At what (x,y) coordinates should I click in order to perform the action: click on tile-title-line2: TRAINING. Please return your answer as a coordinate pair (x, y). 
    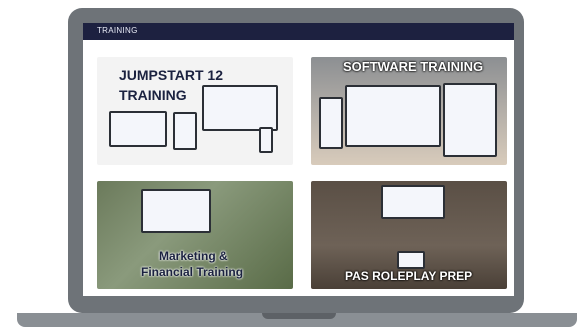
    Looking at the image, I should click on (153, 95).